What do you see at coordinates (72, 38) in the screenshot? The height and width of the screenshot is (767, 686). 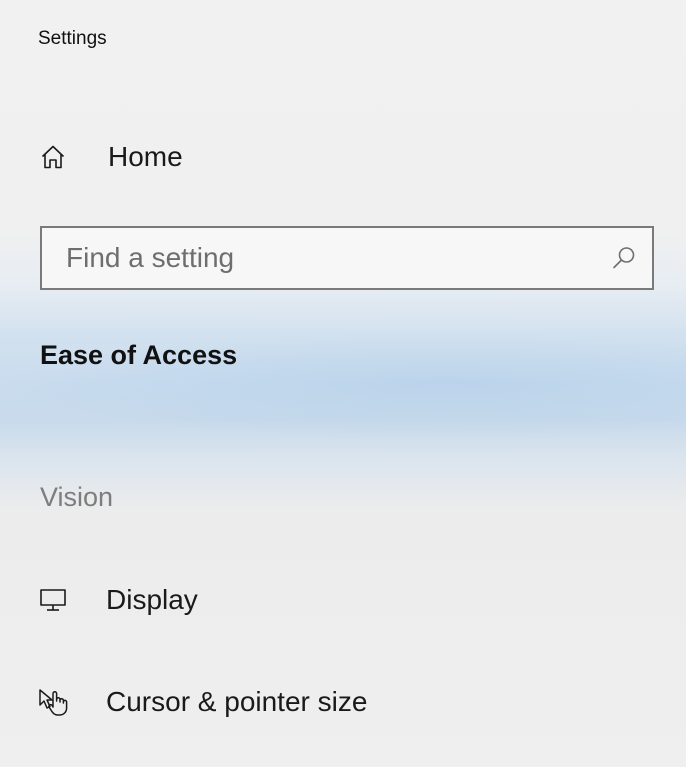 I see `window-title: Settings` at bounding box center [72, 38].